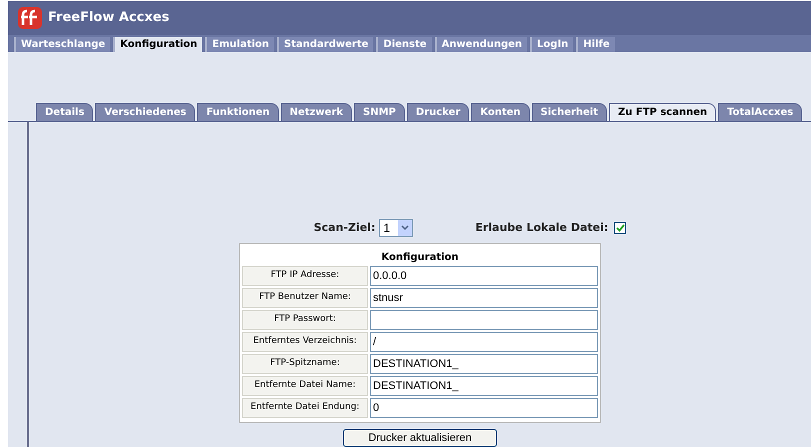 The width and height of the screenshot is (811, 447). I want to click on update-printer-button: Drucker aktualisieren, so click(420, 438).